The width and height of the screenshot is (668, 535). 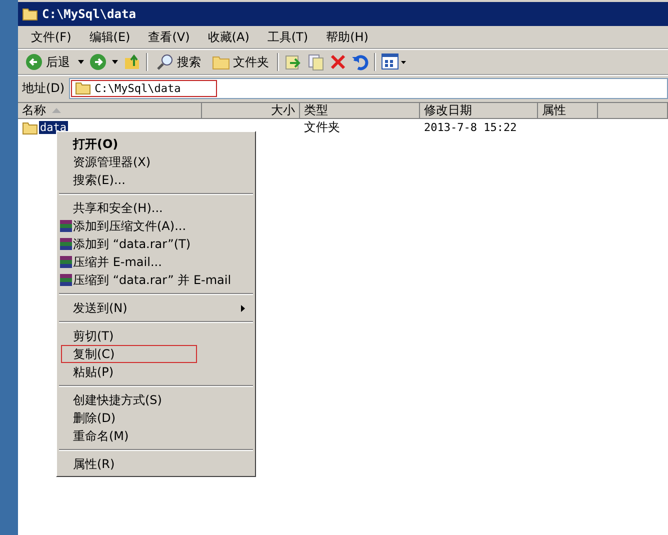 What do you see at coordinates (165, 62) in the screenshot?
I see `search-icon` at bounding box center [165, 62].